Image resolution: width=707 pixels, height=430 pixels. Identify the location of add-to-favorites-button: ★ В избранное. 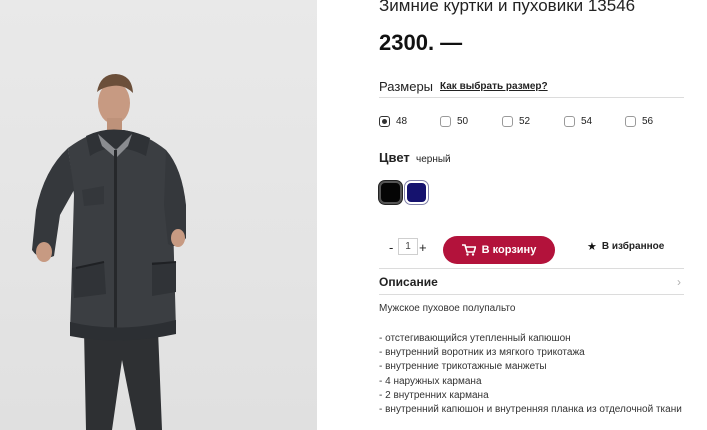
(625, 246).